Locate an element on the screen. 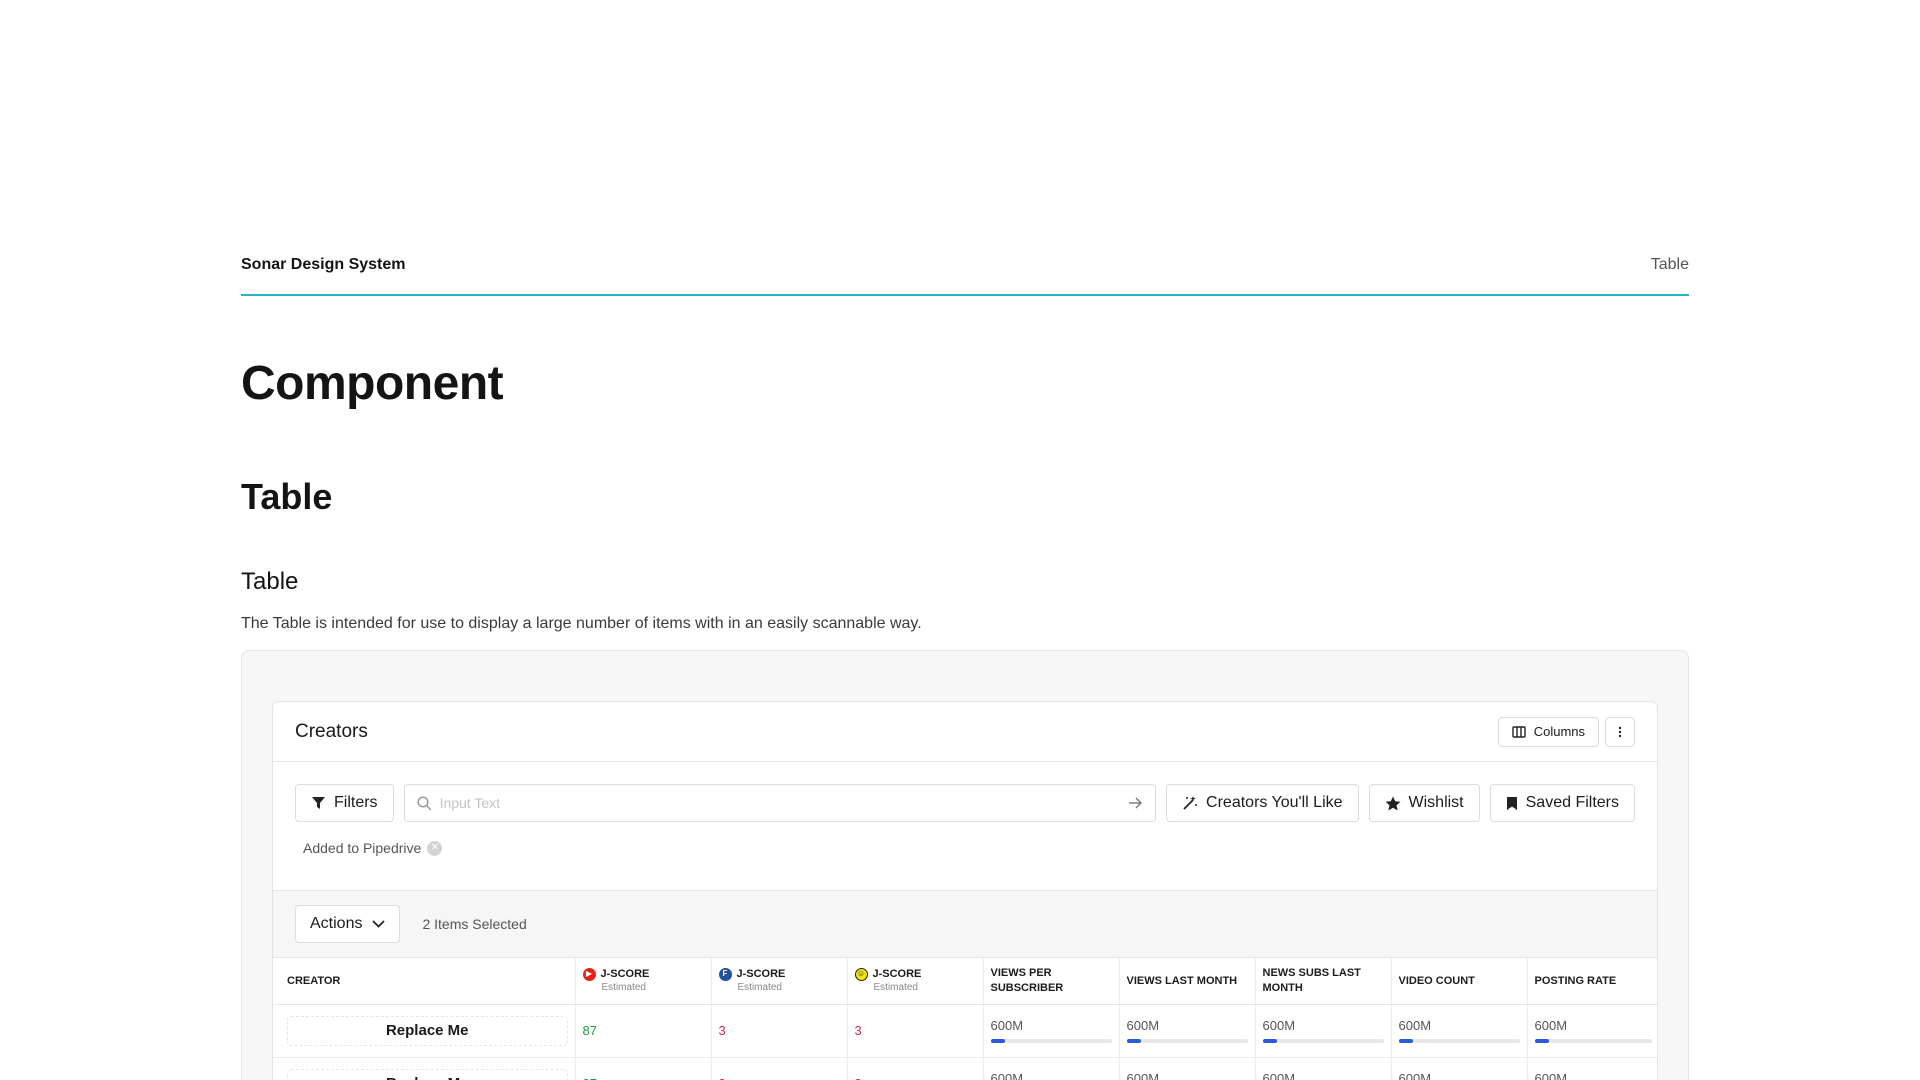 This screenshot has width=1920, height=1080. column-header-video-count: Video Count is located at coordinates (1458, 981).